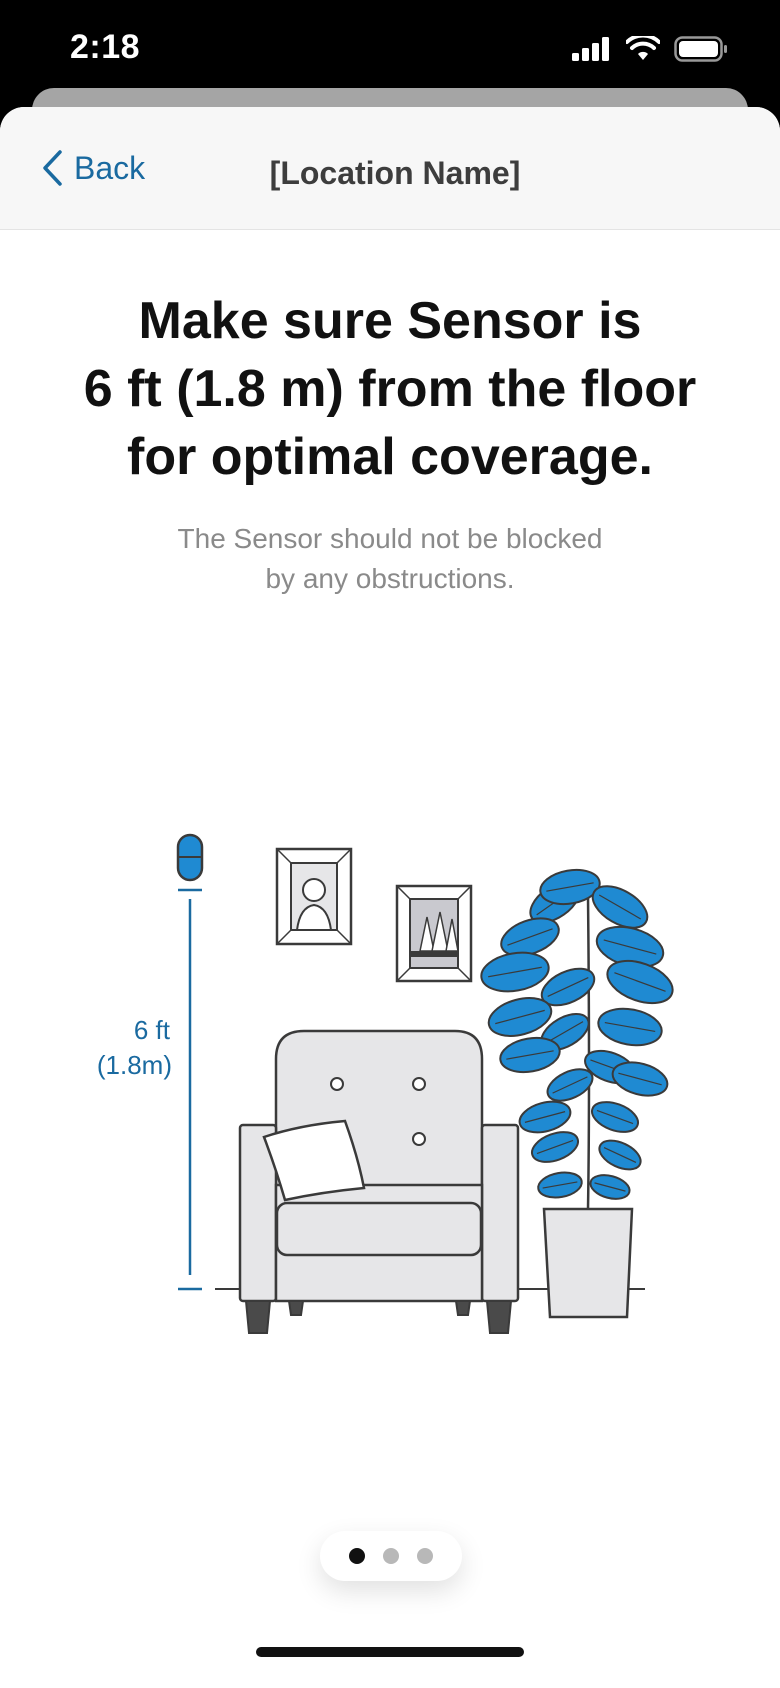 Image resolution: width=780 pixels, height=1688 pixels. What do you see at coordinates (390, 578) in the screenshot?
I see `subtext-line-2: by any obstructions.` at bounding box center [390, 578].